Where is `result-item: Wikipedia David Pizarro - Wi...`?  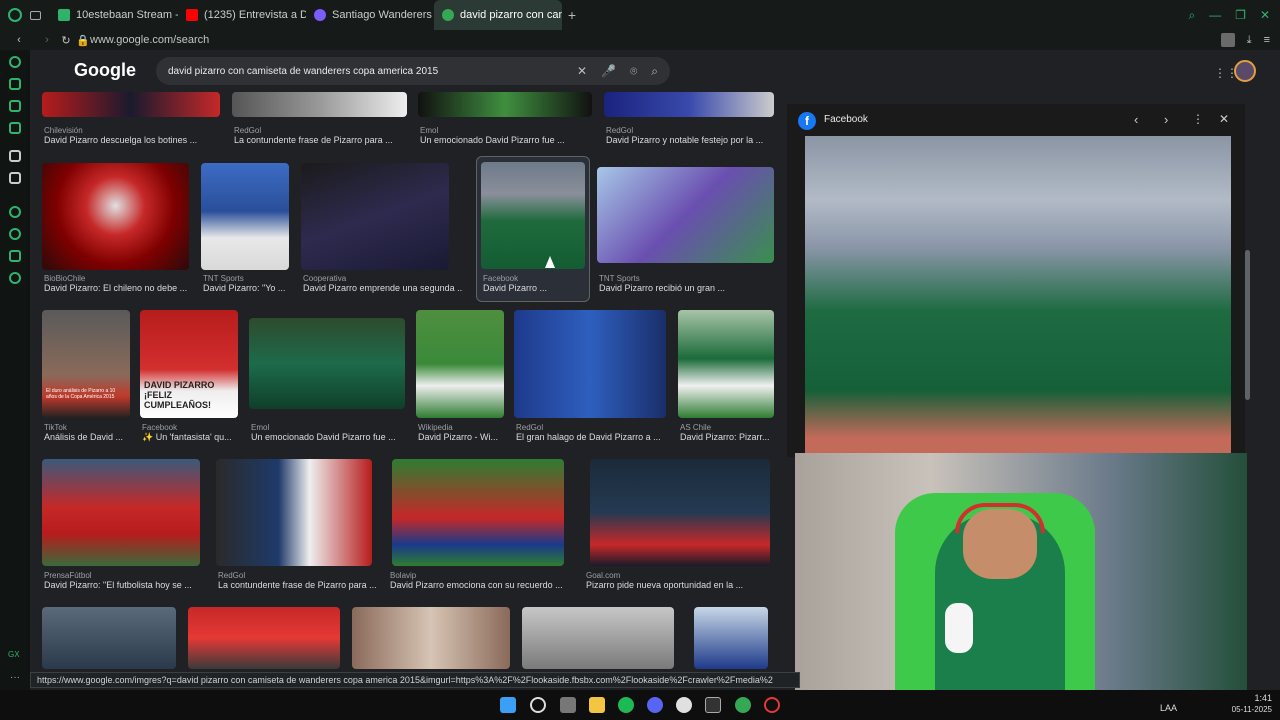
result-item: Wikipedia David Pizarro - Wi... is located at coordinates (462, 432).